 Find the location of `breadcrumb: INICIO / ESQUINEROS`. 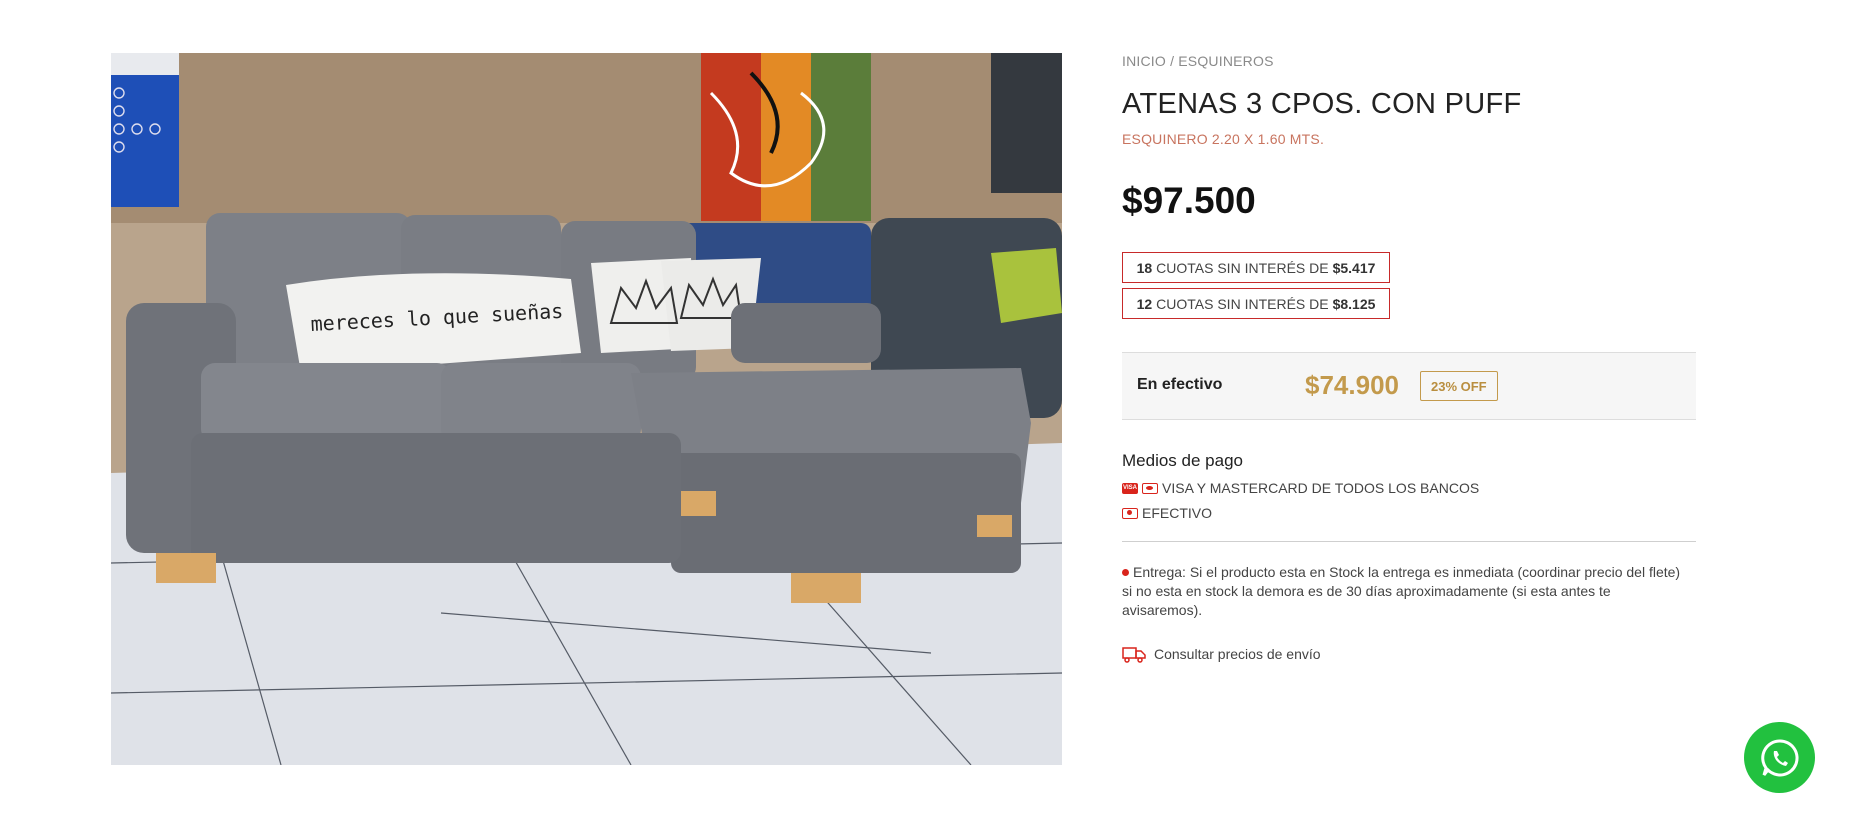

breadcrumb: INICIO / ESQUINEROS is located at coordinates (1198, 61).